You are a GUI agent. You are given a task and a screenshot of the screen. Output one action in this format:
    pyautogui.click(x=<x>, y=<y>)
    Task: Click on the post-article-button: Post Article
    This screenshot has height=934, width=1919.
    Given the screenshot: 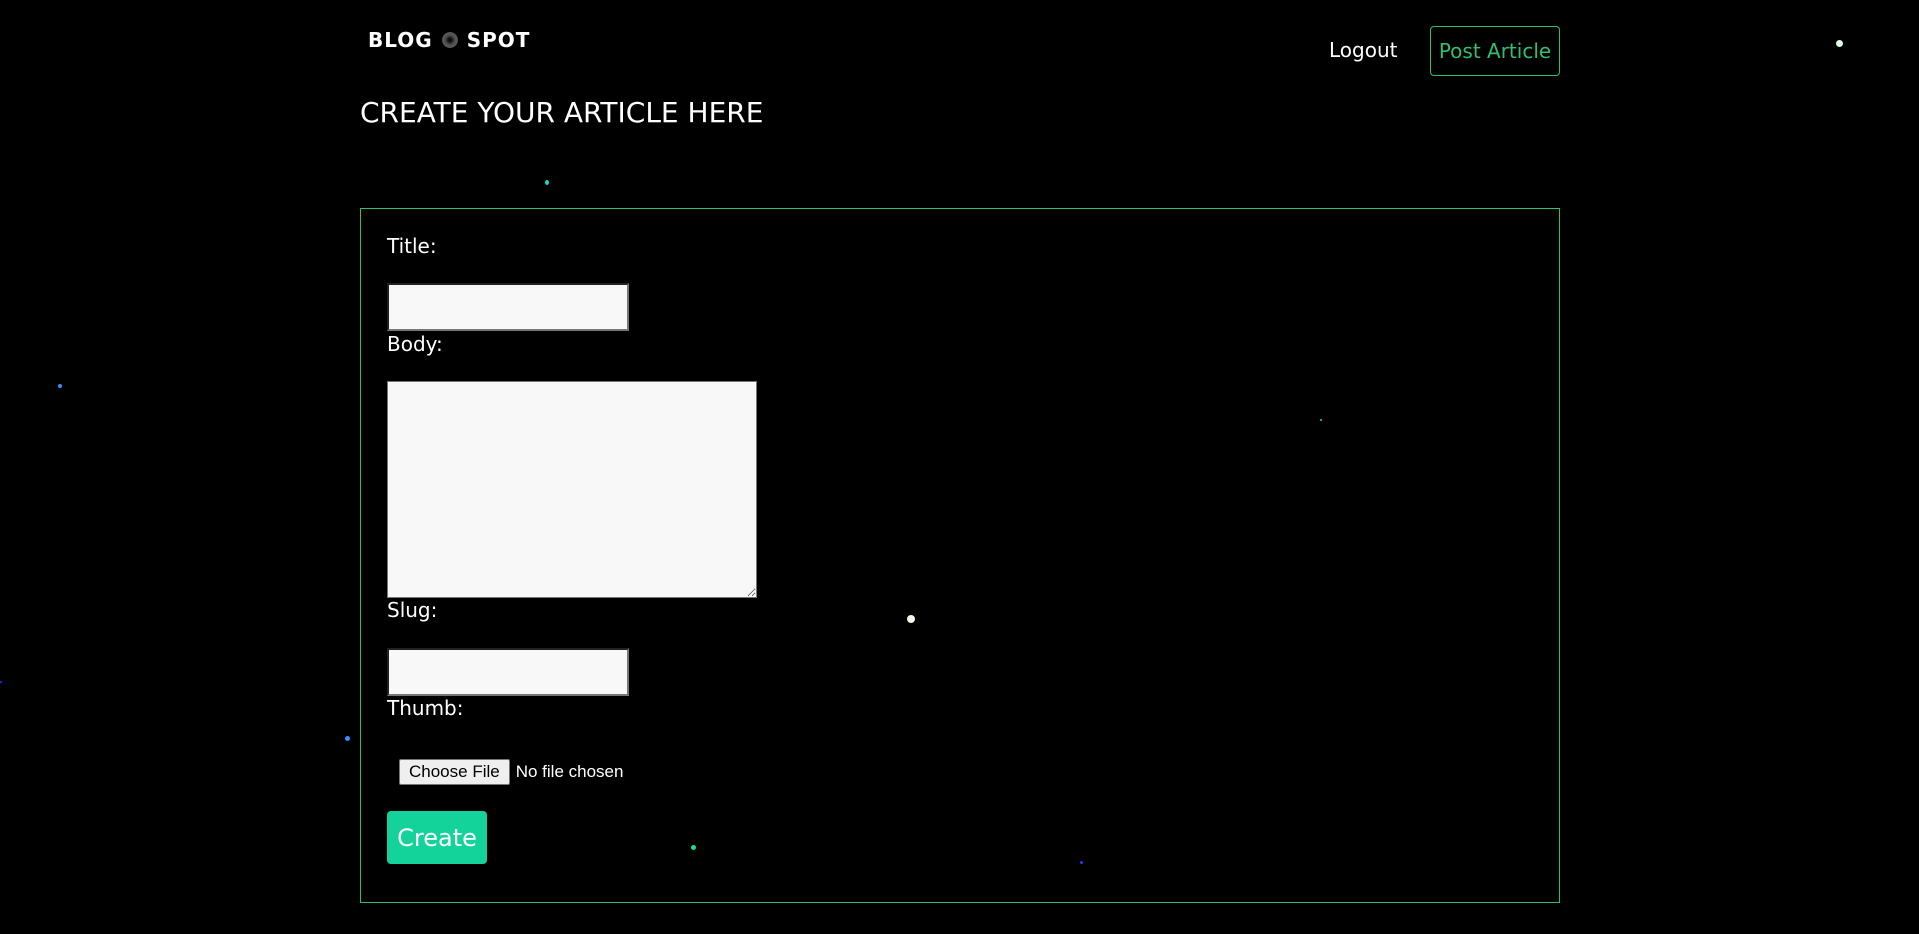 What is the action you would take?
    pyautogui.click(x=1495, y=51)
    